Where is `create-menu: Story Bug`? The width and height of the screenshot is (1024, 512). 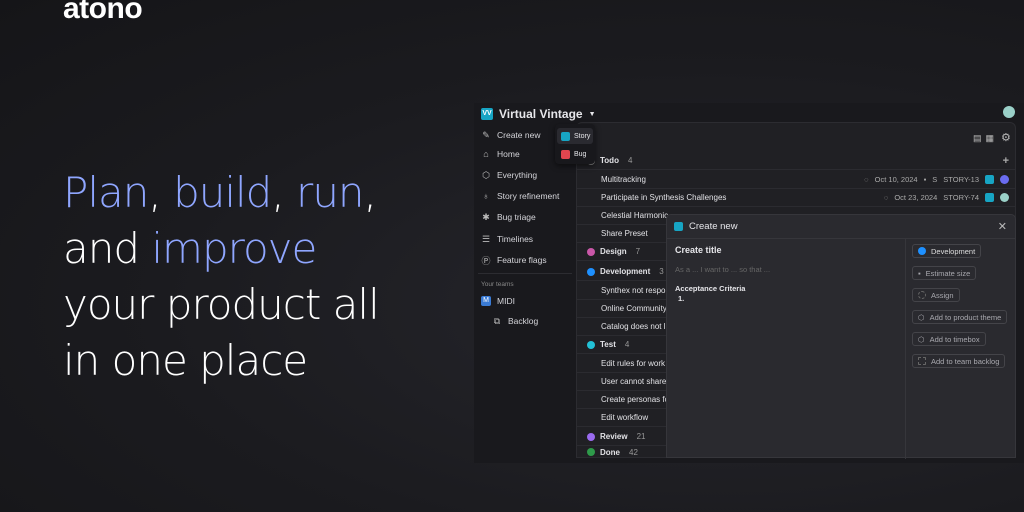
create-menu: Story Bug is located at coordinates (575, 144).